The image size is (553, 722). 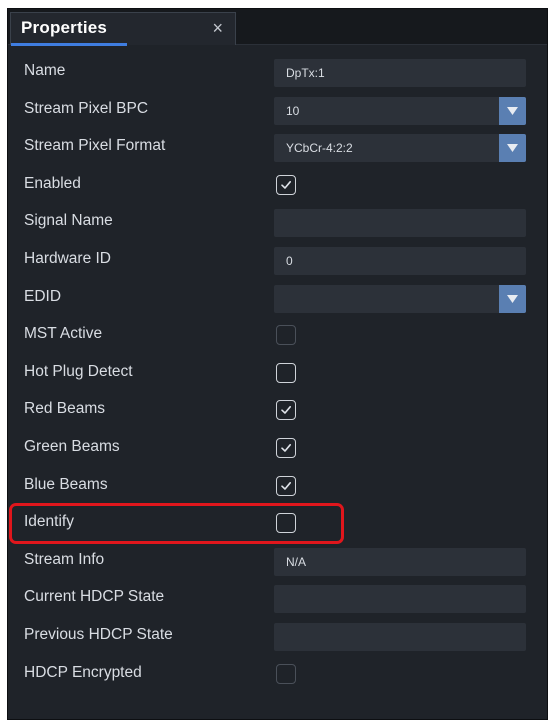 What do you see at coordinates (400, 148) in the screenshot?
I see `stream-pixel-format-dropdown: YCbCr-4:2:2` at bounding box center [400, 148].